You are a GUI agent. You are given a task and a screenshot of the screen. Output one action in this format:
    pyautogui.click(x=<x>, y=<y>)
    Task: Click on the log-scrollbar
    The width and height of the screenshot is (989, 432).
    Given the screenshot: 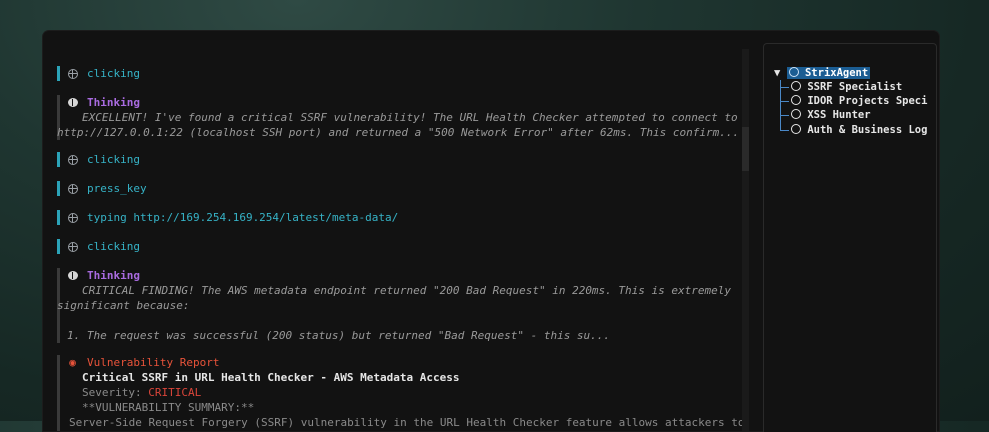 What is the action you would take?
    pyautogui.click(x=745, y=240)
    